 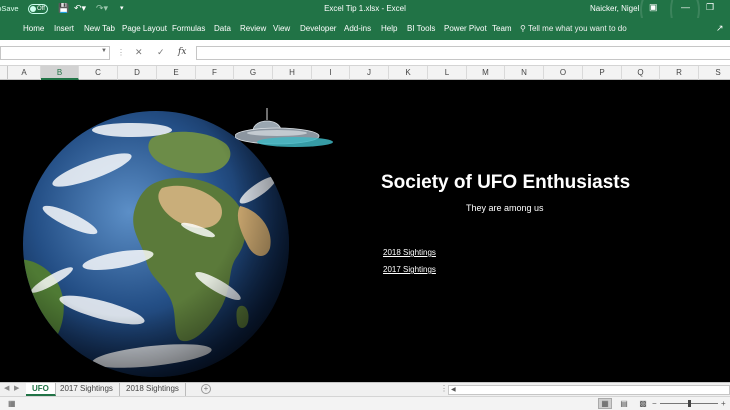 What do you see at coordinates (524, 73) in the screenshot?
I see `column-header-n: N` at bounding box center [524, 73].